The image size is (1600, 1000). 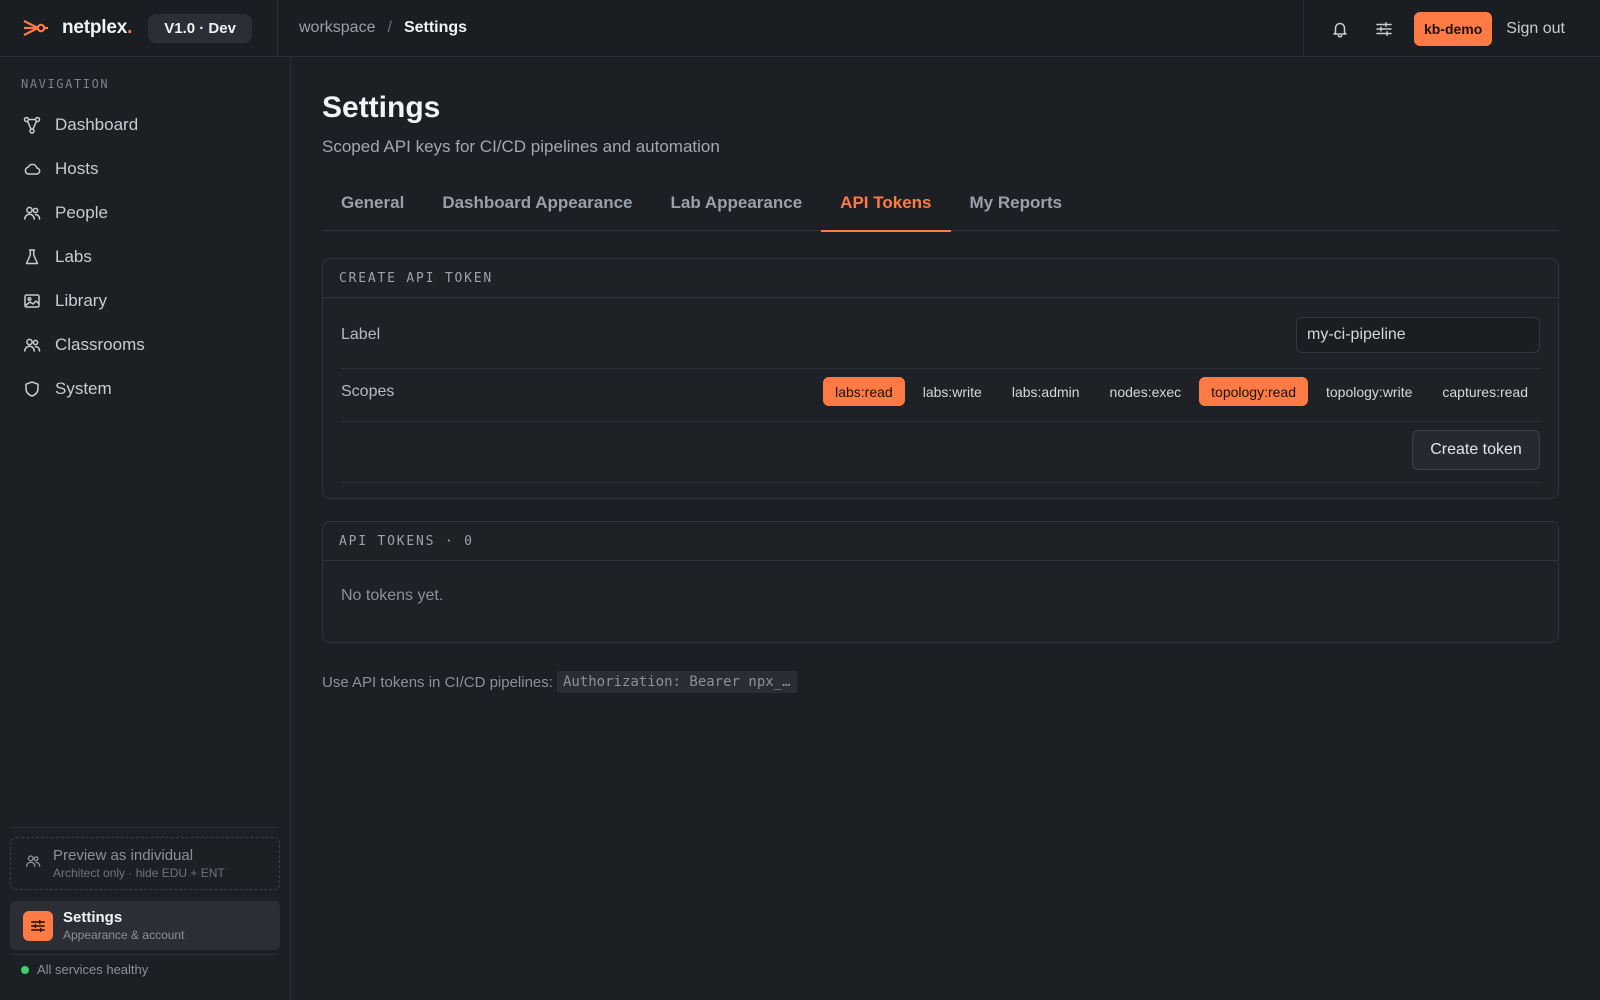 What do you see at coordinates (392, 595) in the screenshot?
I see `empty-state-text: No tokens yet.` at bounding box center [392, 595].